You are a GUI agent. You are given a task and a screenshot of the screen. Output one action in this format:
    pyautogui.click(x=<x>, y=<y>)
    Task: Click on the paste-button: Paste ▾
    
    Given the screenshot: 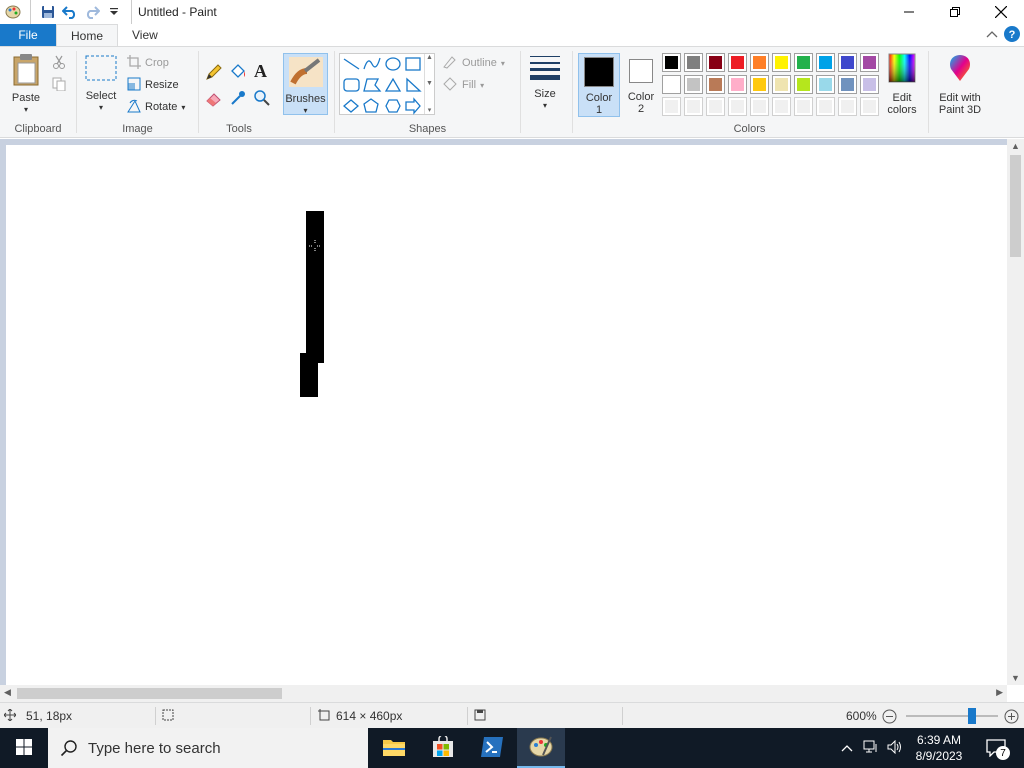 What is the action you would take?
    pyautogui.click(x=26, y=85)
    